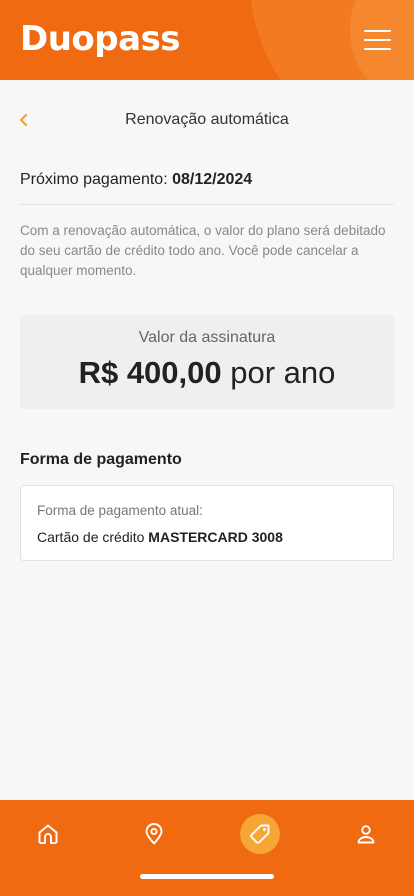 The width and height of the screenshot is (414, 896). Describe the element at coordinates (207, 204) in the screenshot. I see `divider` at that location.